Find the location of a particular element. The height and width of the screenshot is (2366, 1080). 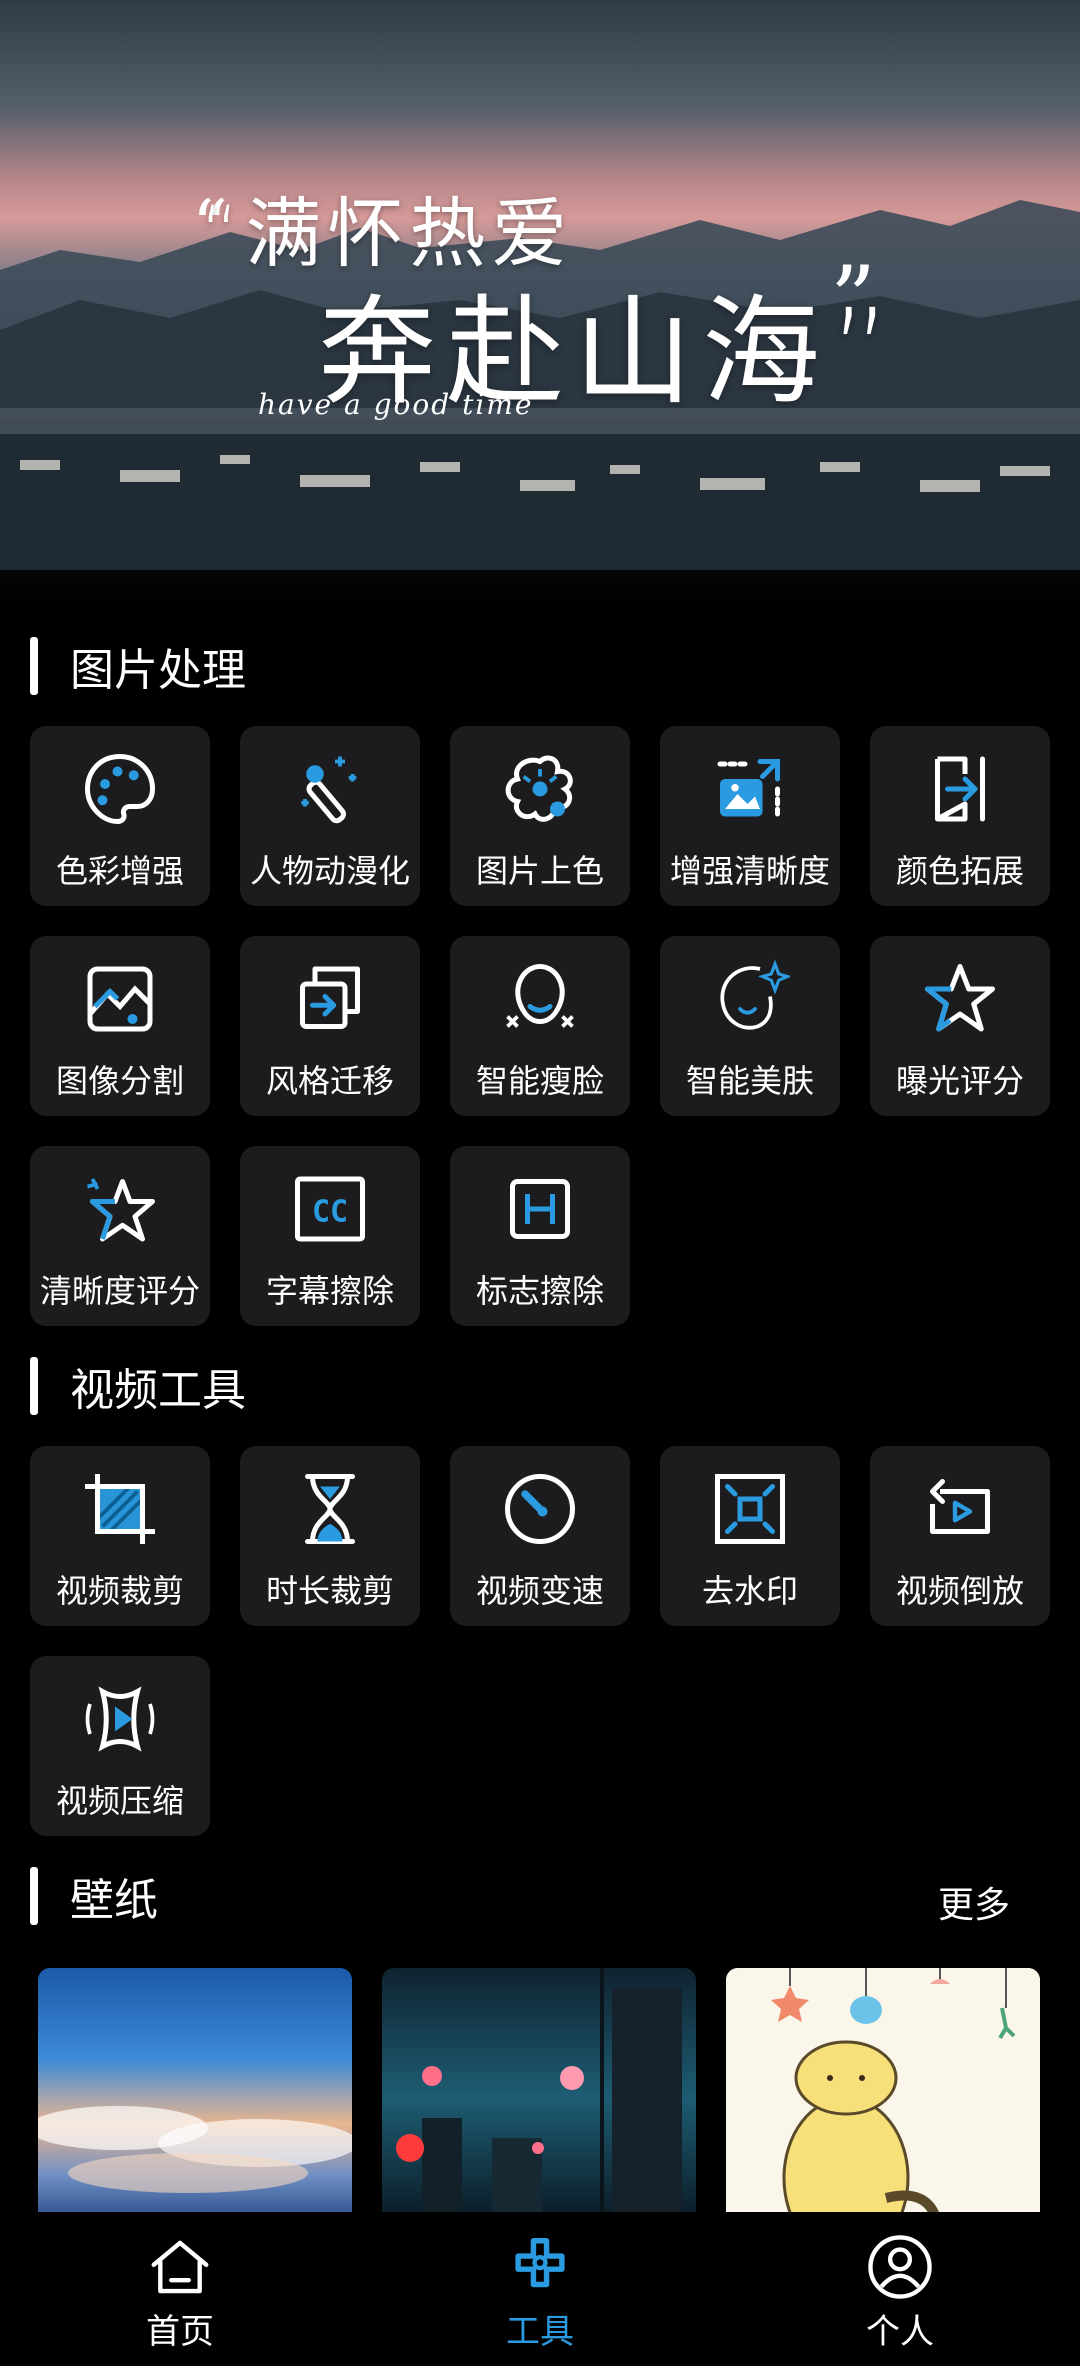

nav-profile: 个人 is located at coordinates (900, 2282).